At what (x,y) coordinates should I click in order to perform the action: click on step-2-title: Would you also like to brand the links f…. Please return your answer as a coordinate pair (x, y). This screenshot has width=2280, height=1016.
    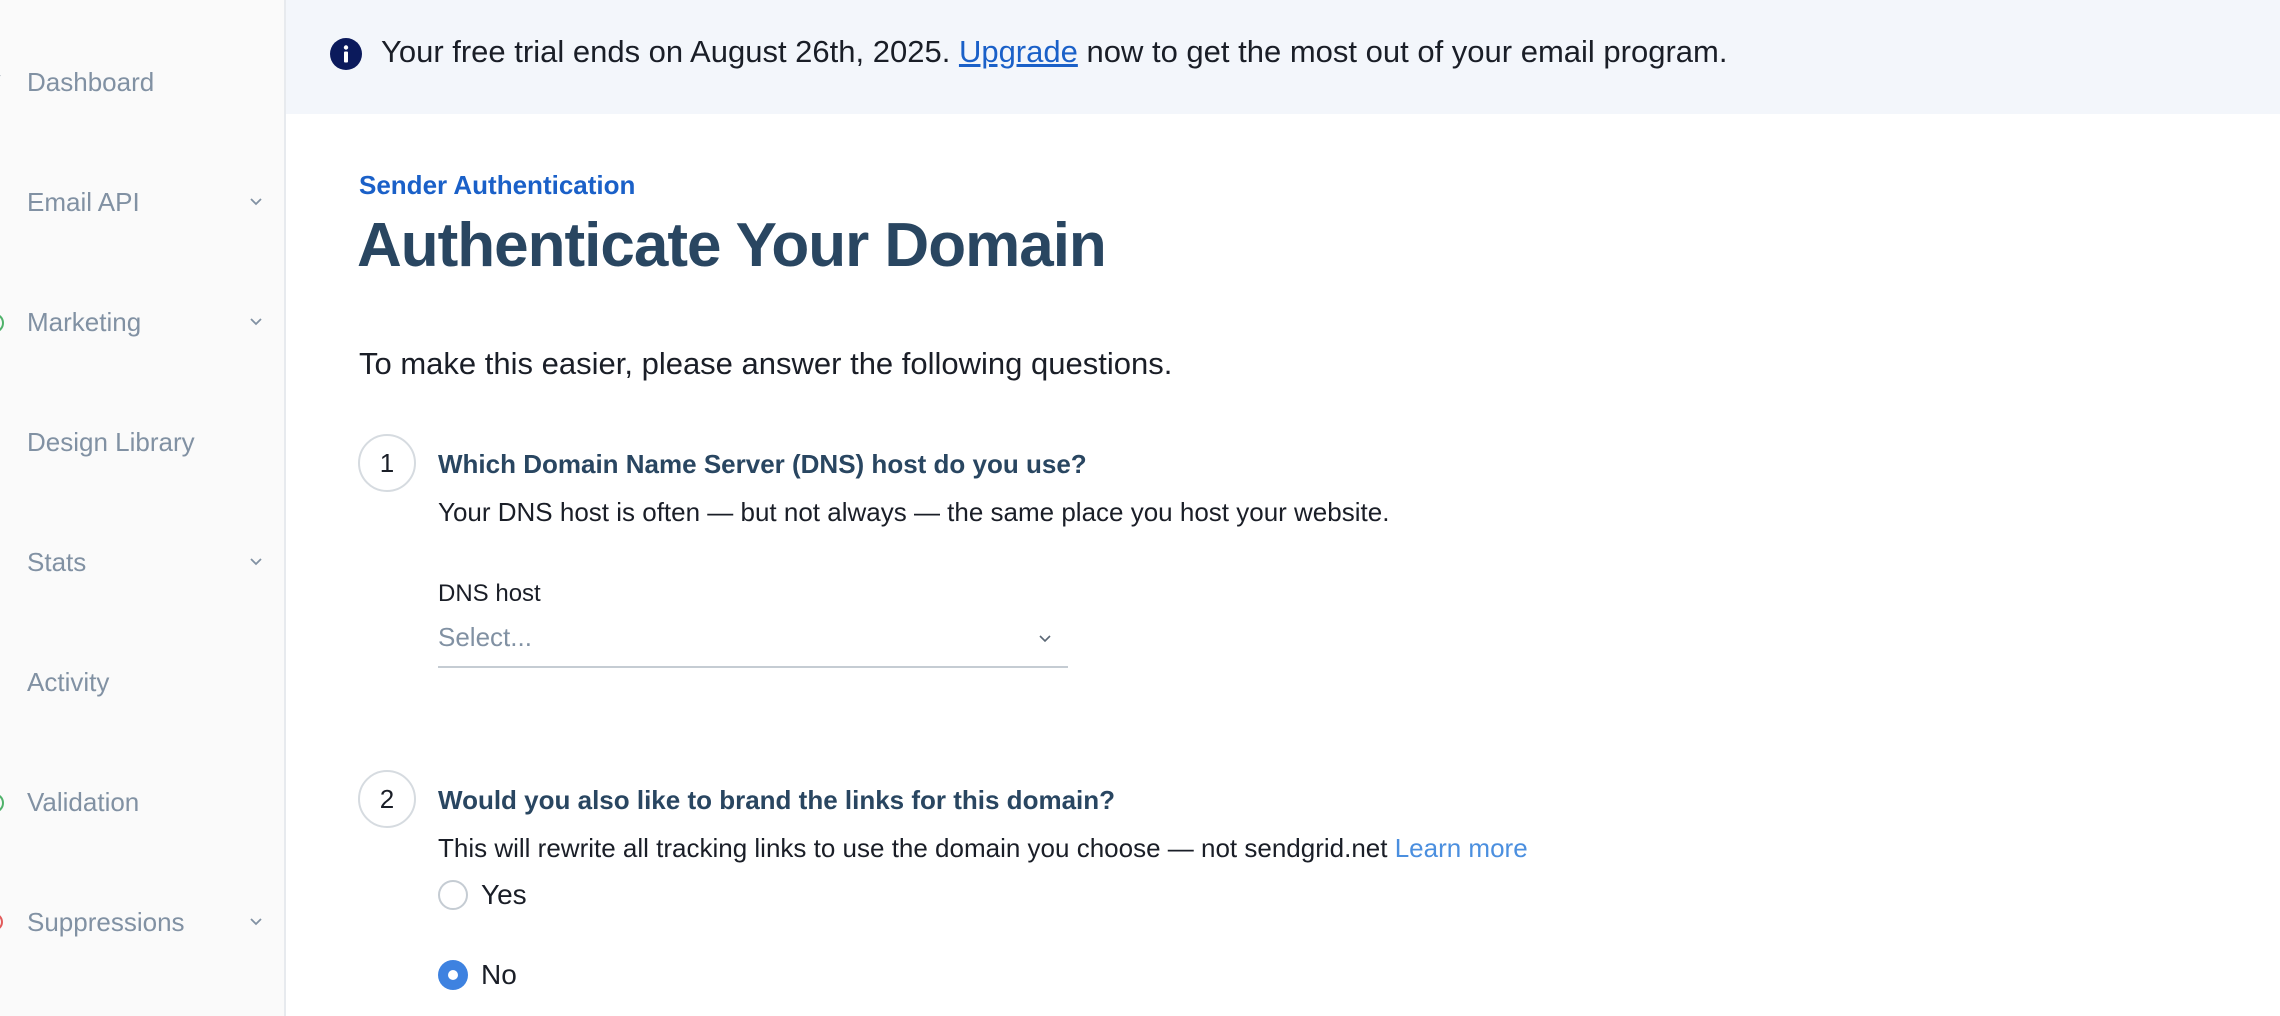
    Looking at the image, I should click on (777, 800).